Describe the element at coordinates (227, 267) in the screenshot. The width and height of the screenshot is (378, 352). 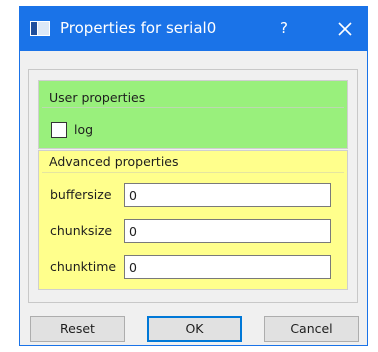
I see `chunktime-input` at that location.